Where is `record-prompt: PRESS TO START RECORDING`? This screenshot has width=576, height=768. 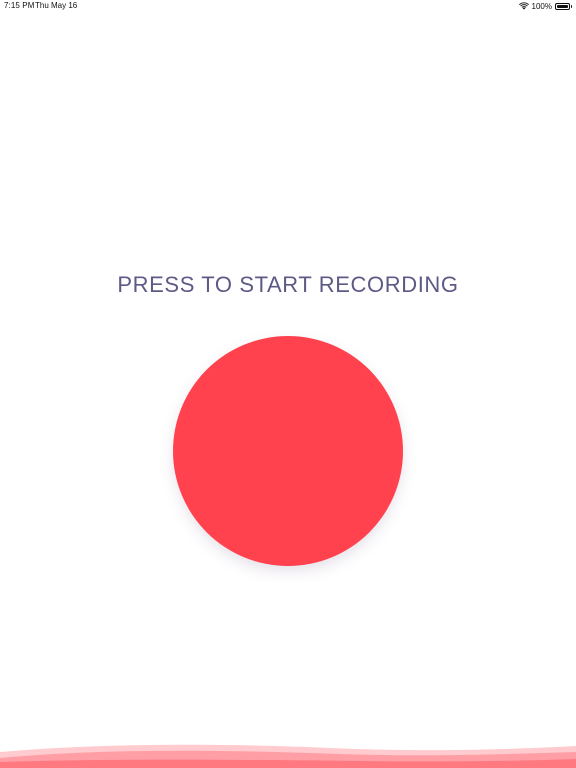
record-prompt: PRESS TO START RECORDING is located at coordinates (288, 284).